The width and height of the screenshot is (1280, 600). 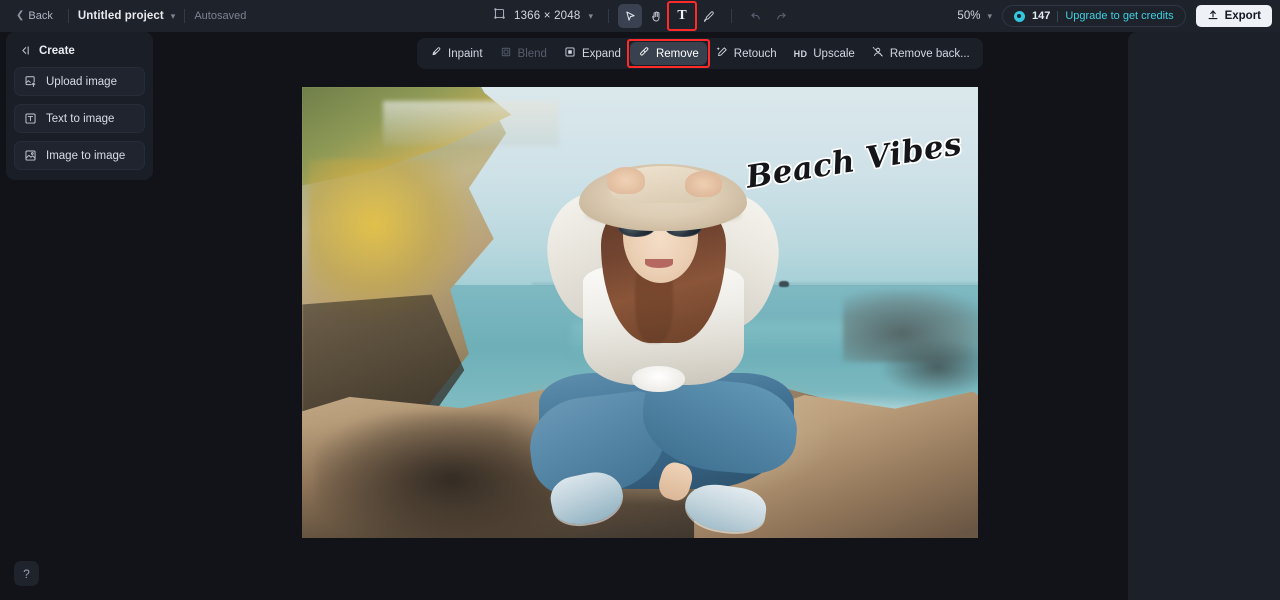 I want to click on top-bar-left: ❮ Back Untitled project ▾ Autosaved, so click(x=123, y=16).